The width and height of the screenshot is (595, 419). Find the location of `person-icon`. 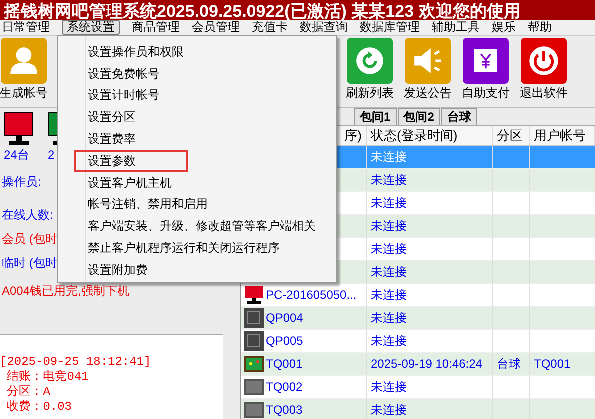

person-icon is located at coordinates (24, 61).